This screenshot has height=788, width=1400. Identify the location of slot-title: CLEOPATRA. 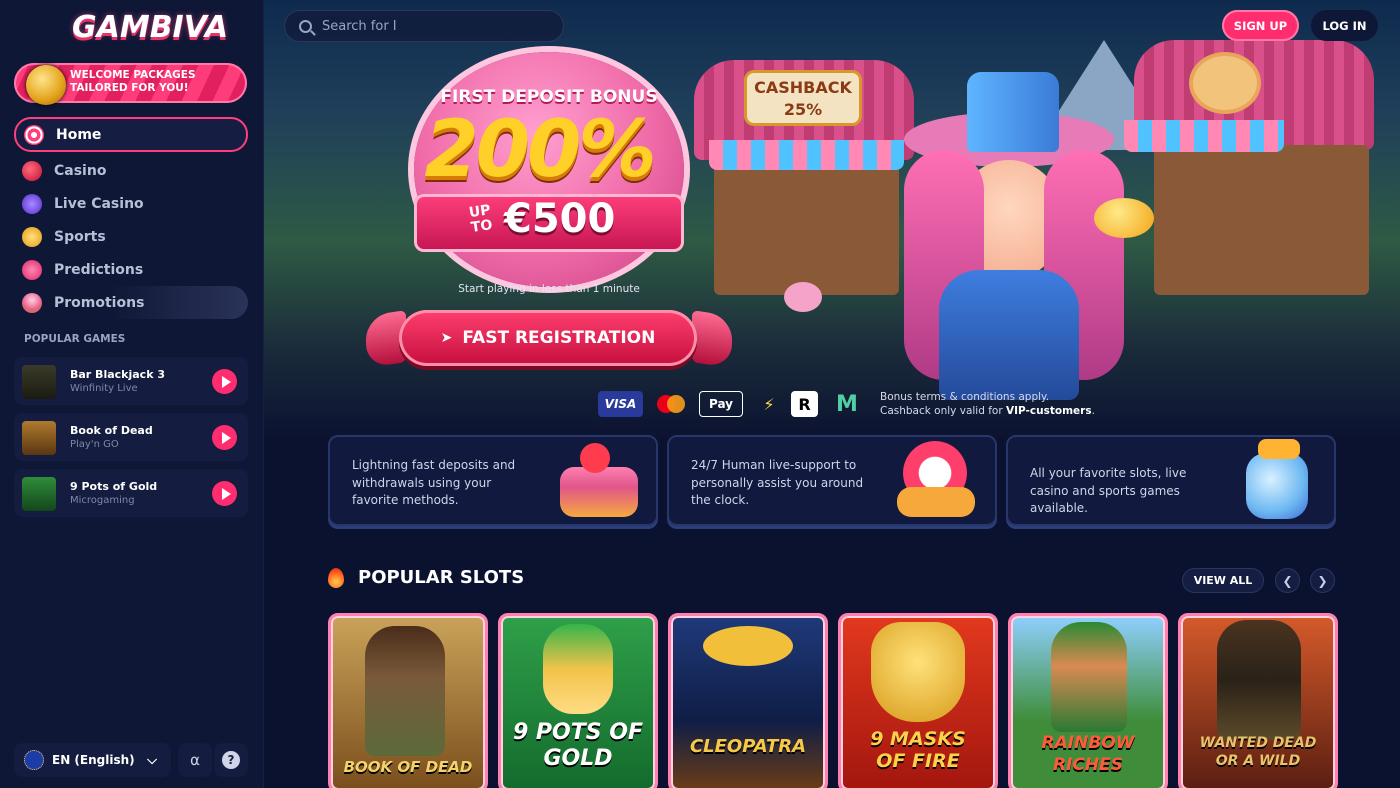
(748, 746).